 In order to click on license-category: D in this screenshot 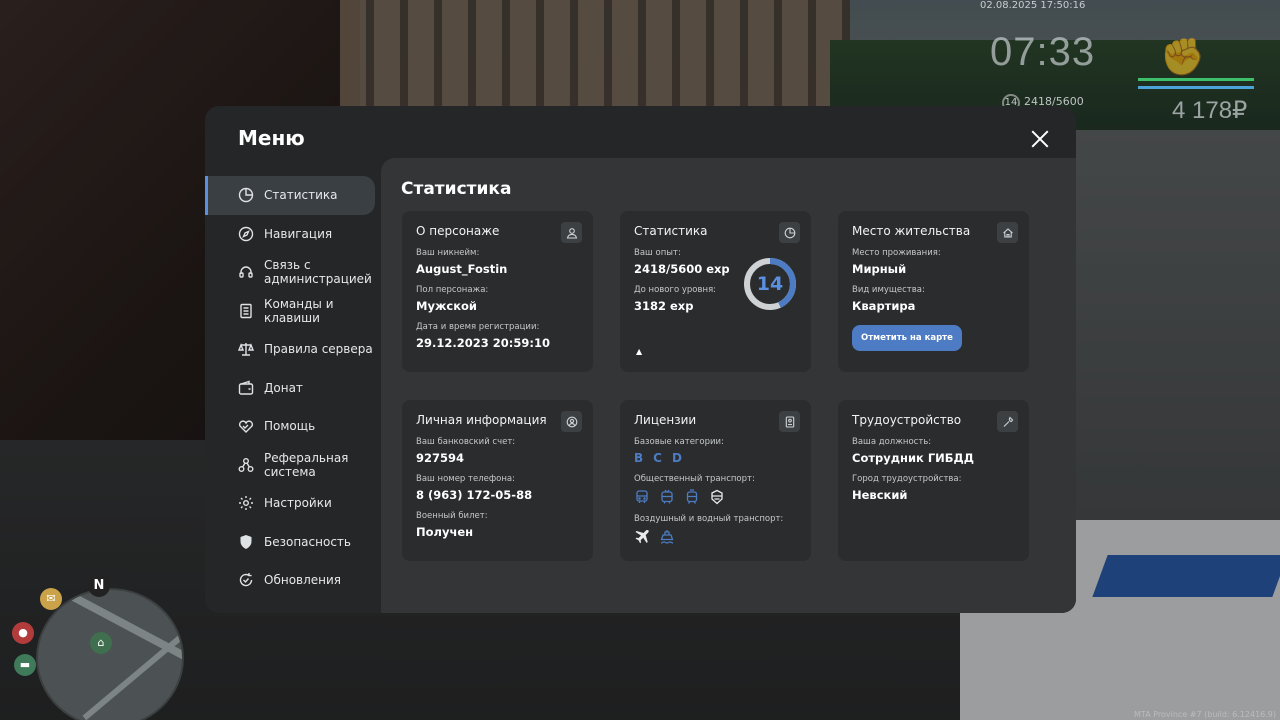, I will do `click(676, 458)`.